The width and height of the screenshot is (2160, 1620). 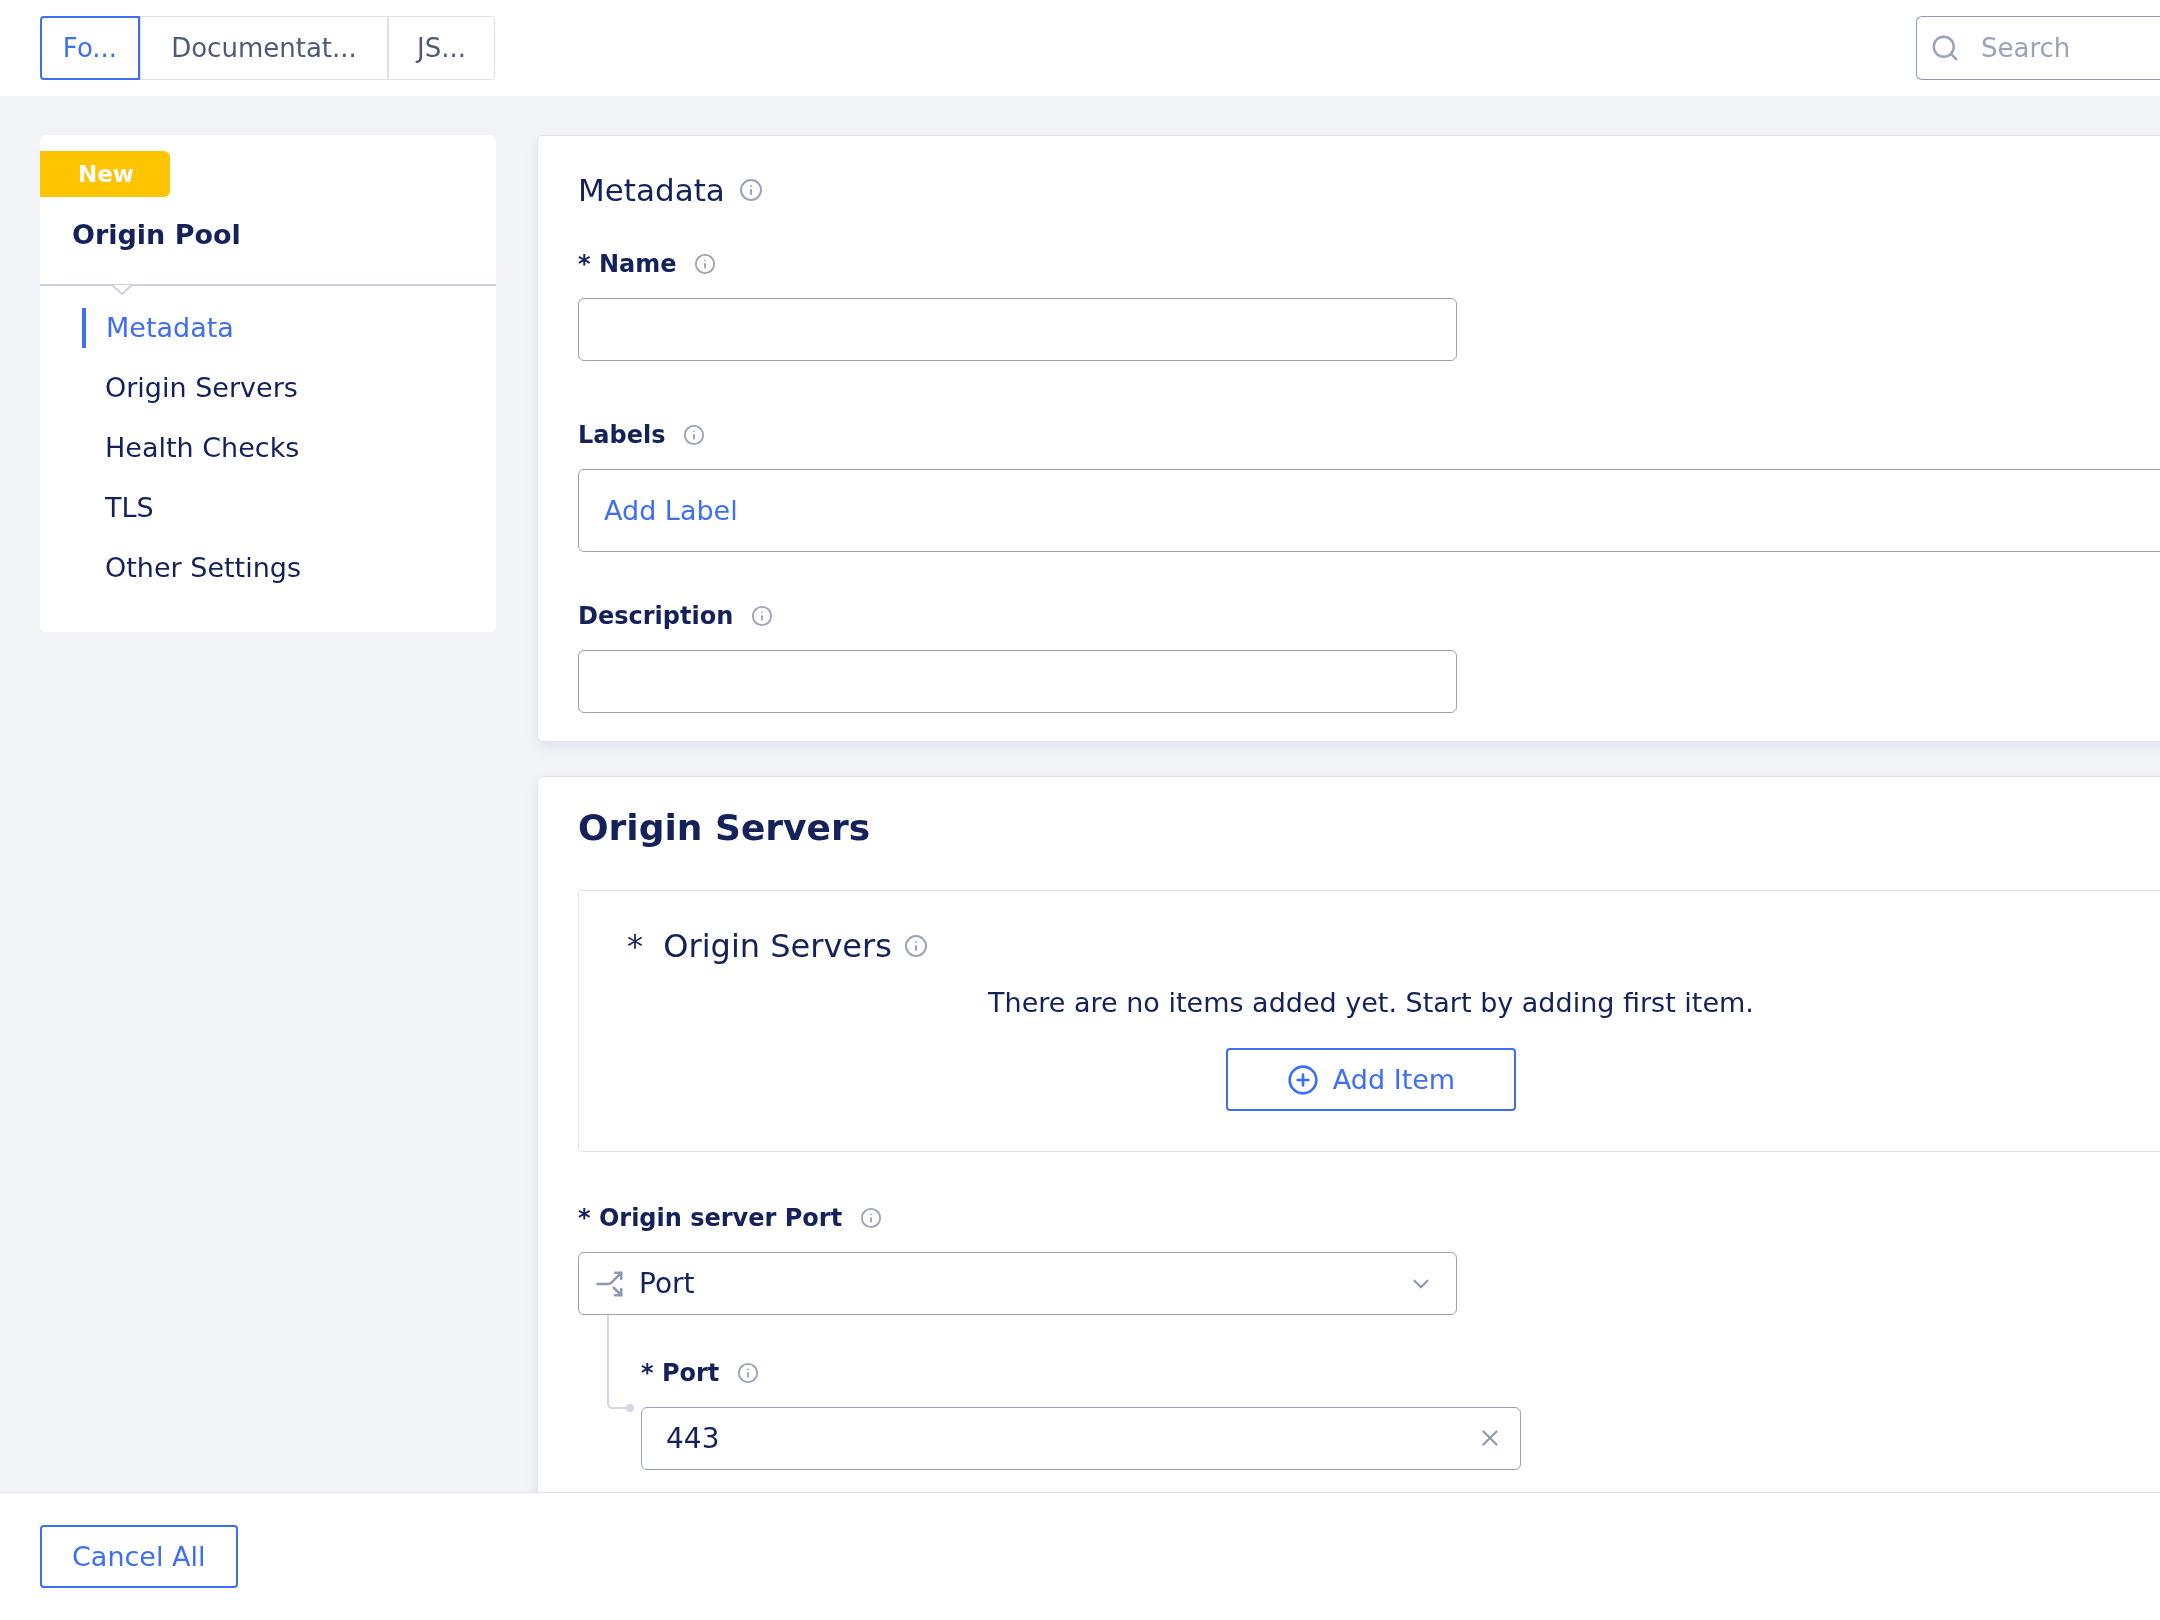 I want to click on field-label: Labels, so click(x=622, y=435).